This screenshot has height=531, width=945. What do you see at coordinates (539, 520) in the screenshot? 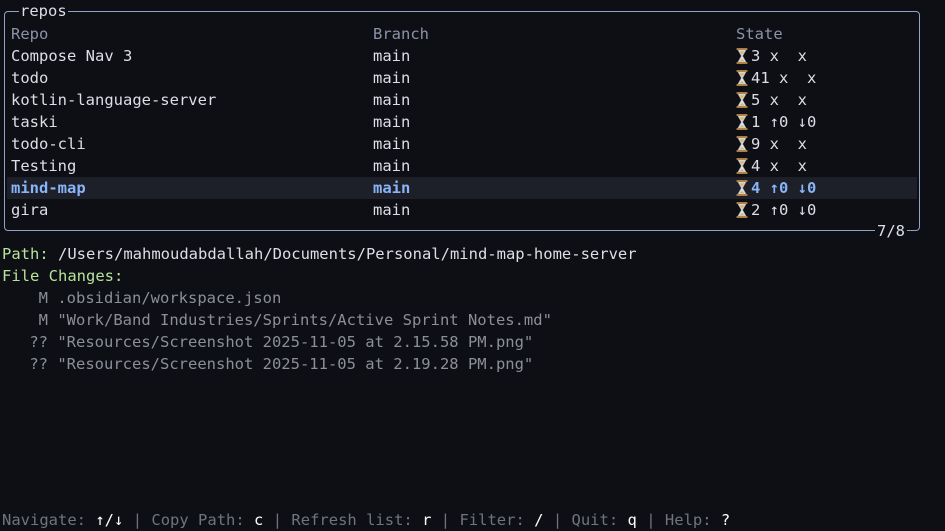
I see `filter-key: /` at bounding box center [539, 520].